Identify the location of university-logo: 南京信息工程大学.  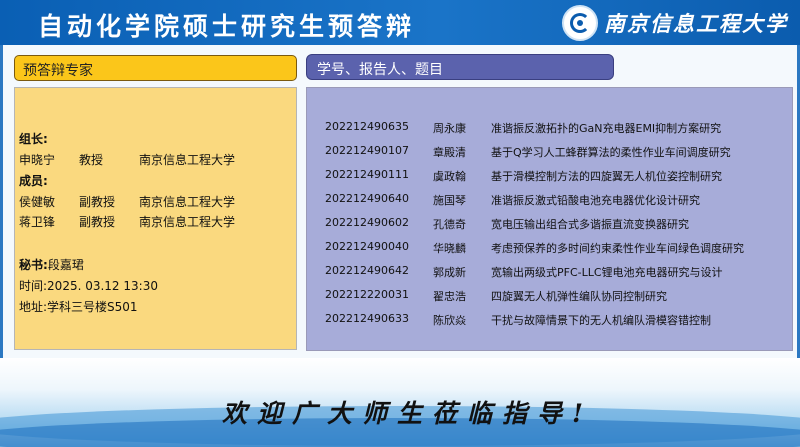
(675, 23).